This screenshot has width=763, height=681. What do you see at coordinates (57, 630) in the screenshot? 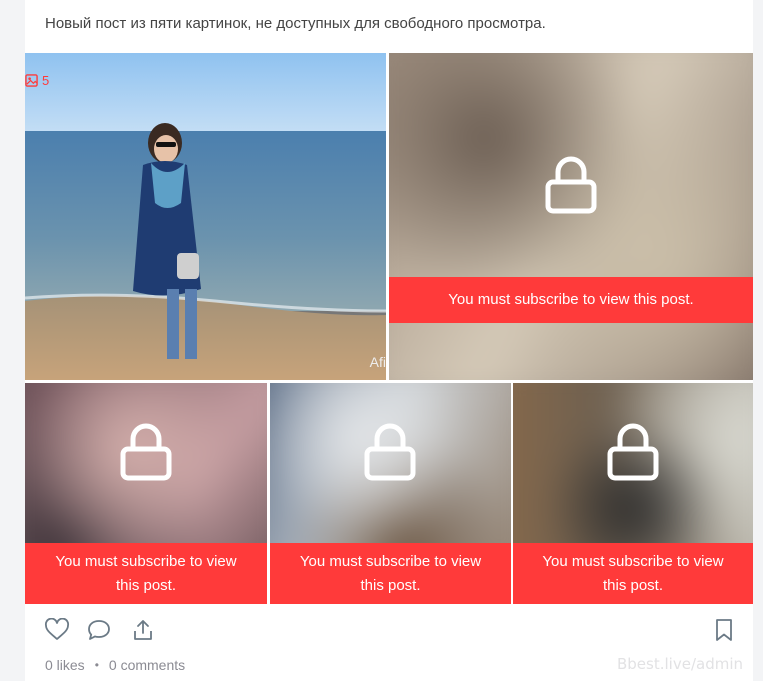
I see `heart-icon` at bounding box center [57, 630].